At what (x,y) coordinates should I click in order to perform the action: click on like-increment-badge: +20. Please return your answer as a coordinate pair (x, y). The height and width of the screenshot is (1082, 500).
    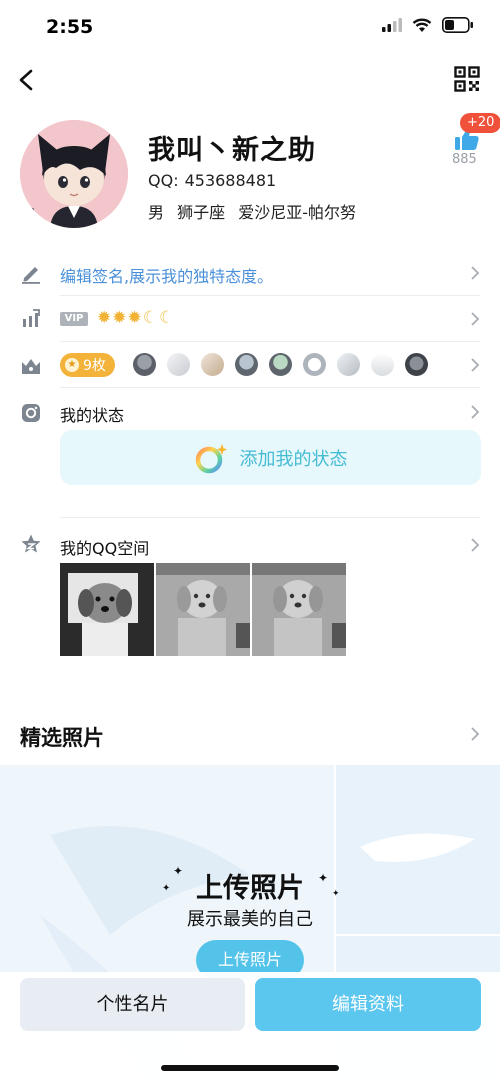
    Looking at the image, I should click on (480, 123).